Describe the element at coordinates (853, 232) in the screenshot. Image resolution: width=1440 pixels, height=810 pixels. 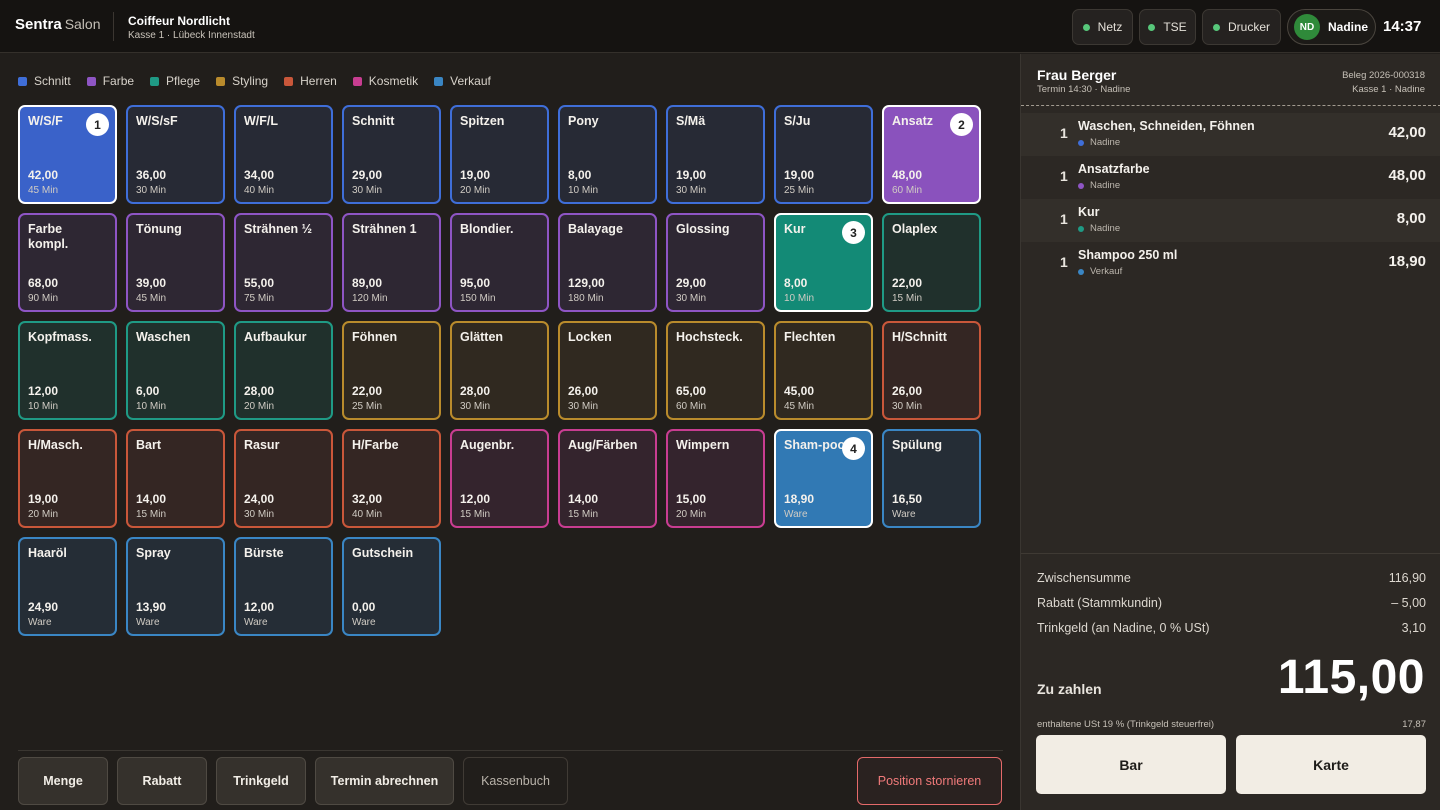
I see `selection-badge: 3` at that location.